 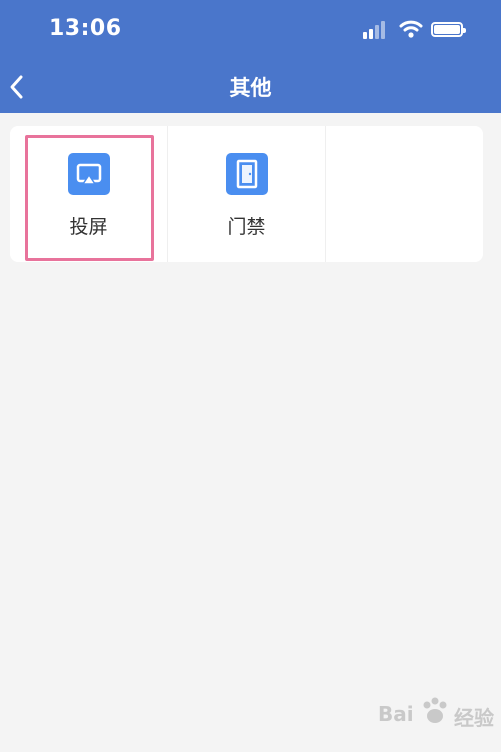 I want to click on grid-item-empty, so click(x=404, y=194).